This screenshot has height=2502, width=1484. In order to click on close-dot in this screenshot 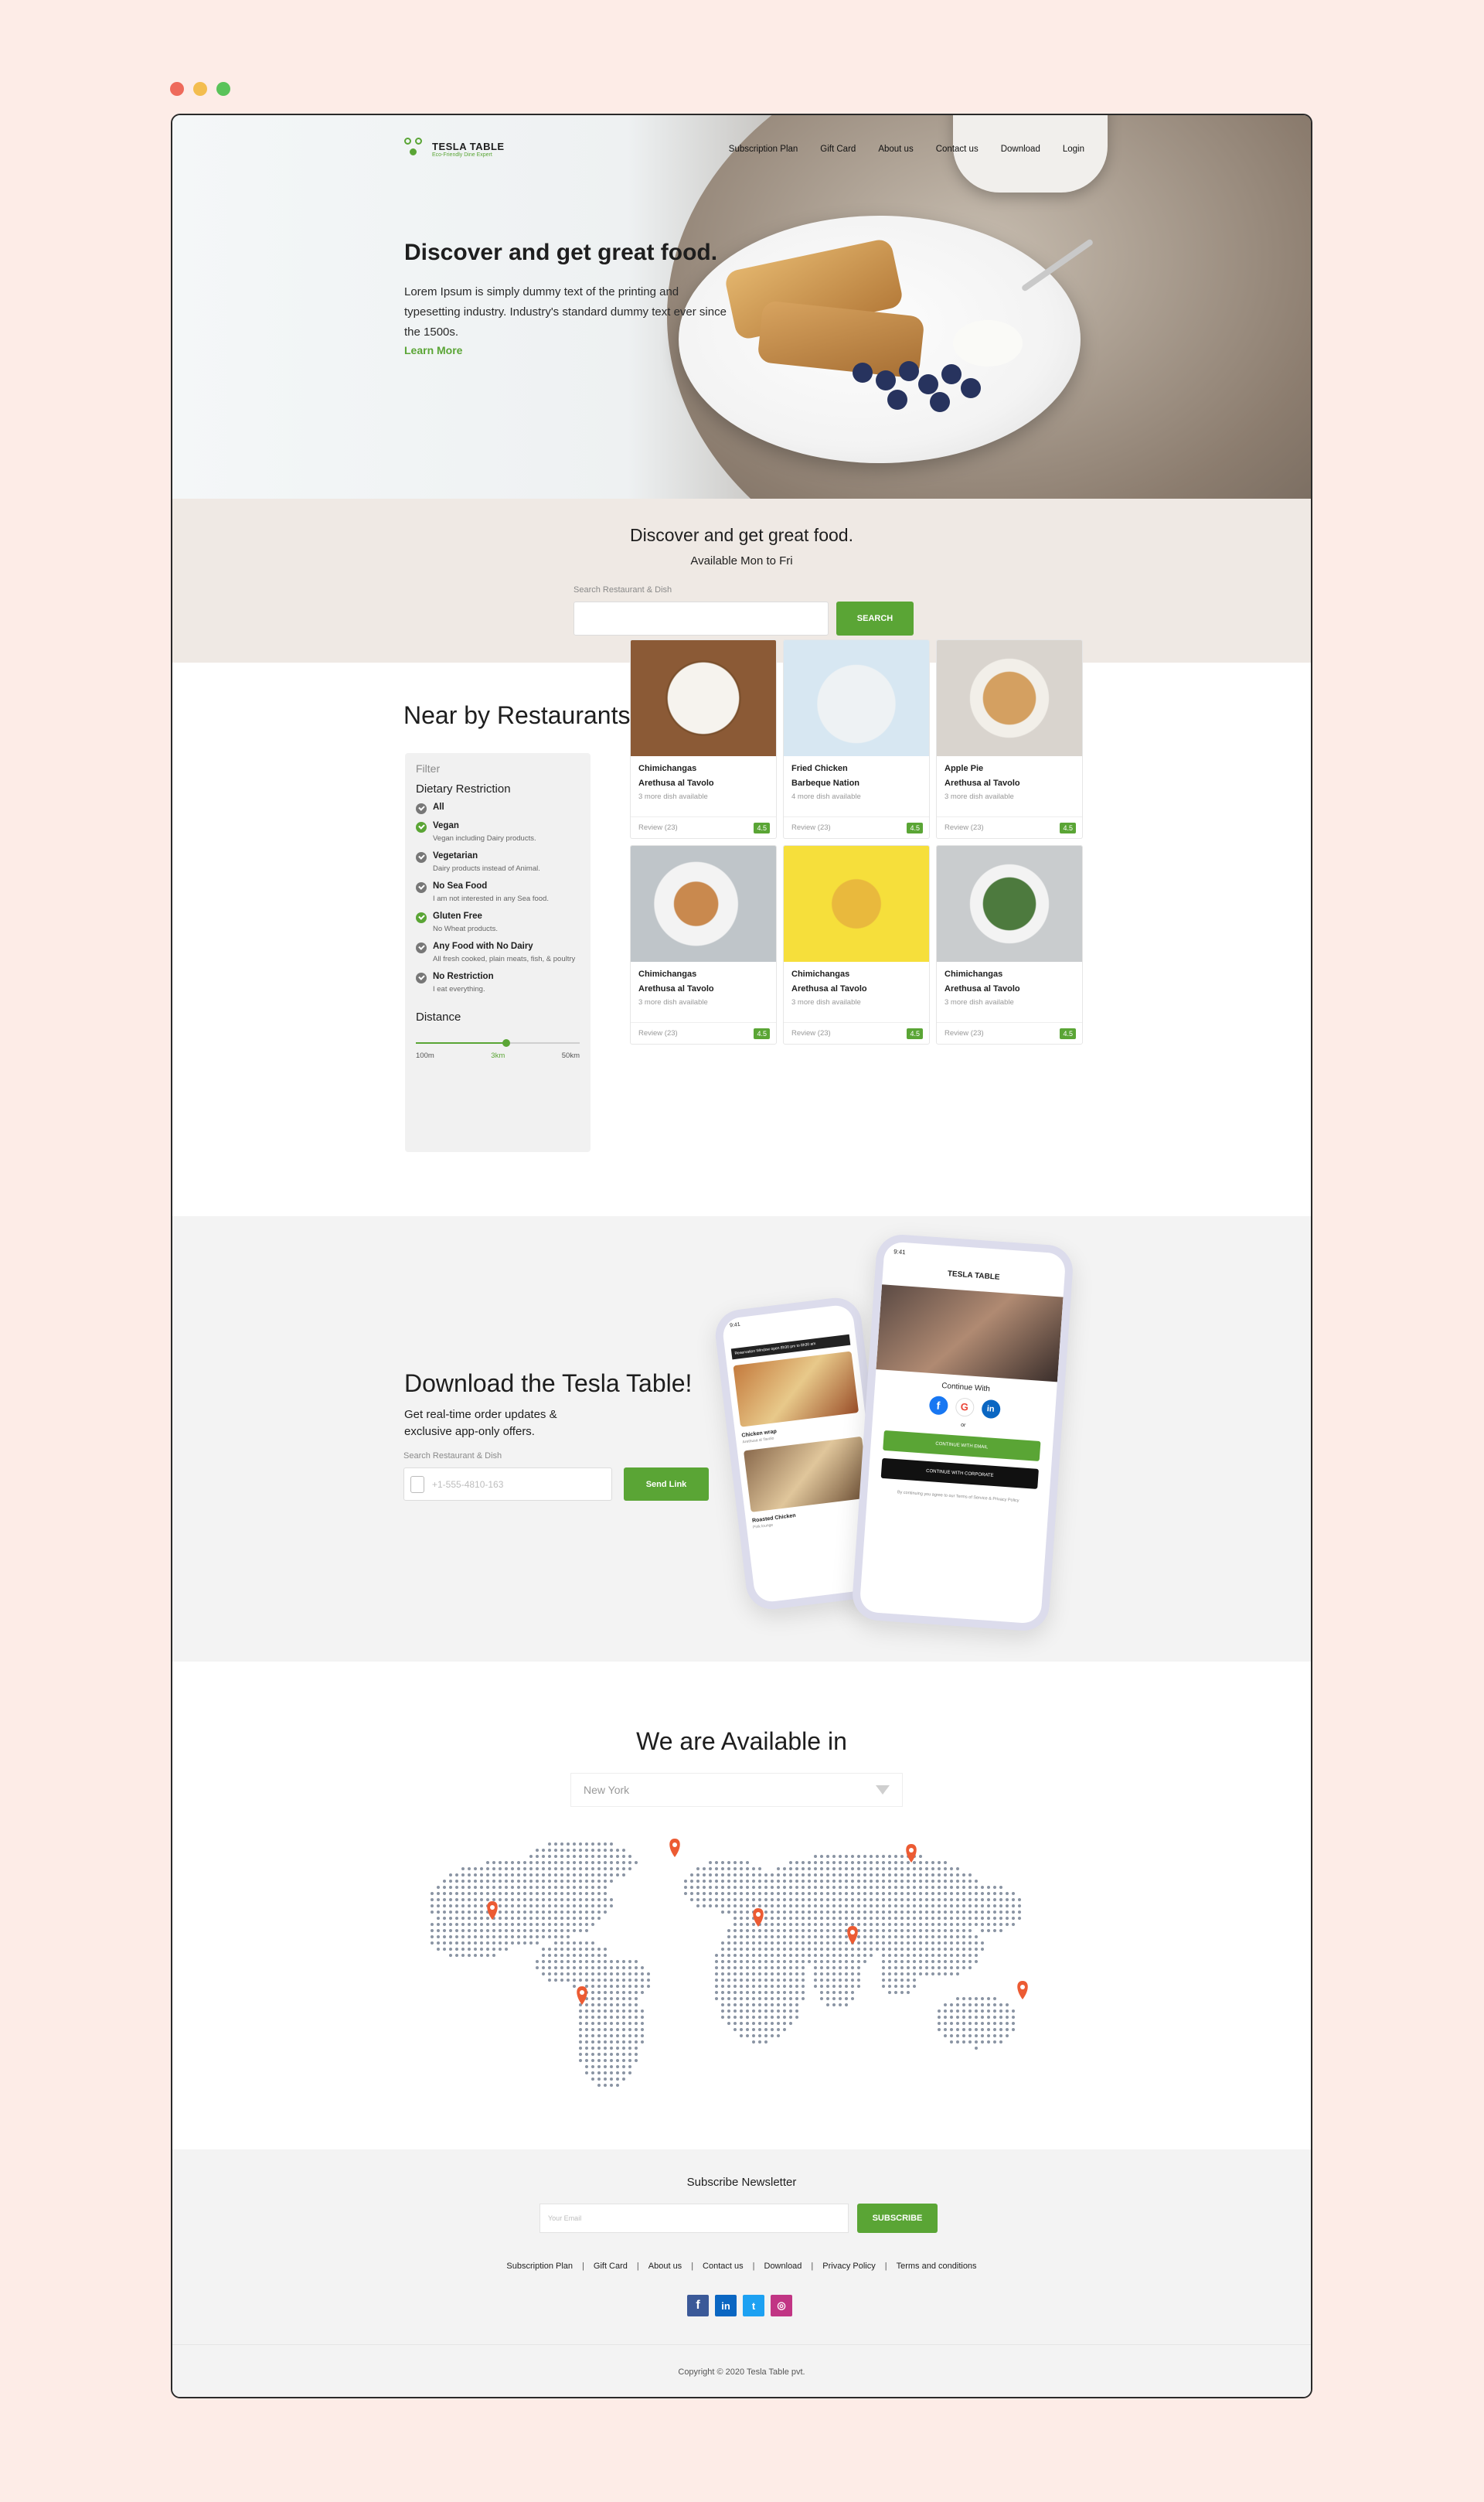, I will do `click(177, 89)`.